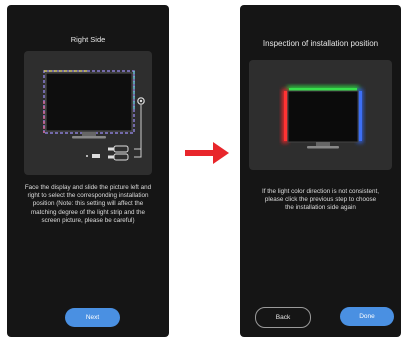 This screenshot has width=406, height=339. What do you see at coordinates (367, 316) in the screenshot?
I see `done-button: Done` at bounding box center [367, 316].